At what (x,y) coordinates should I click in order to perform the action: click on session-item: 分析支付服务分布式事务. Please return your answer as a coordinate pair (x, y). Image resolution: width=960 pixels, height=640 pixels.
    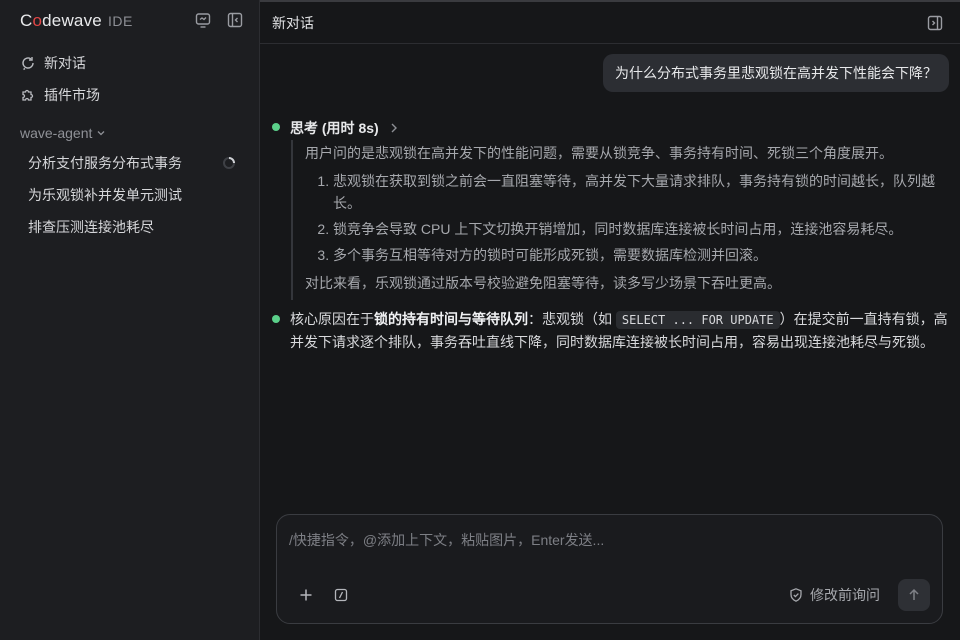
    Looking at the image, I should click on (130, 163).